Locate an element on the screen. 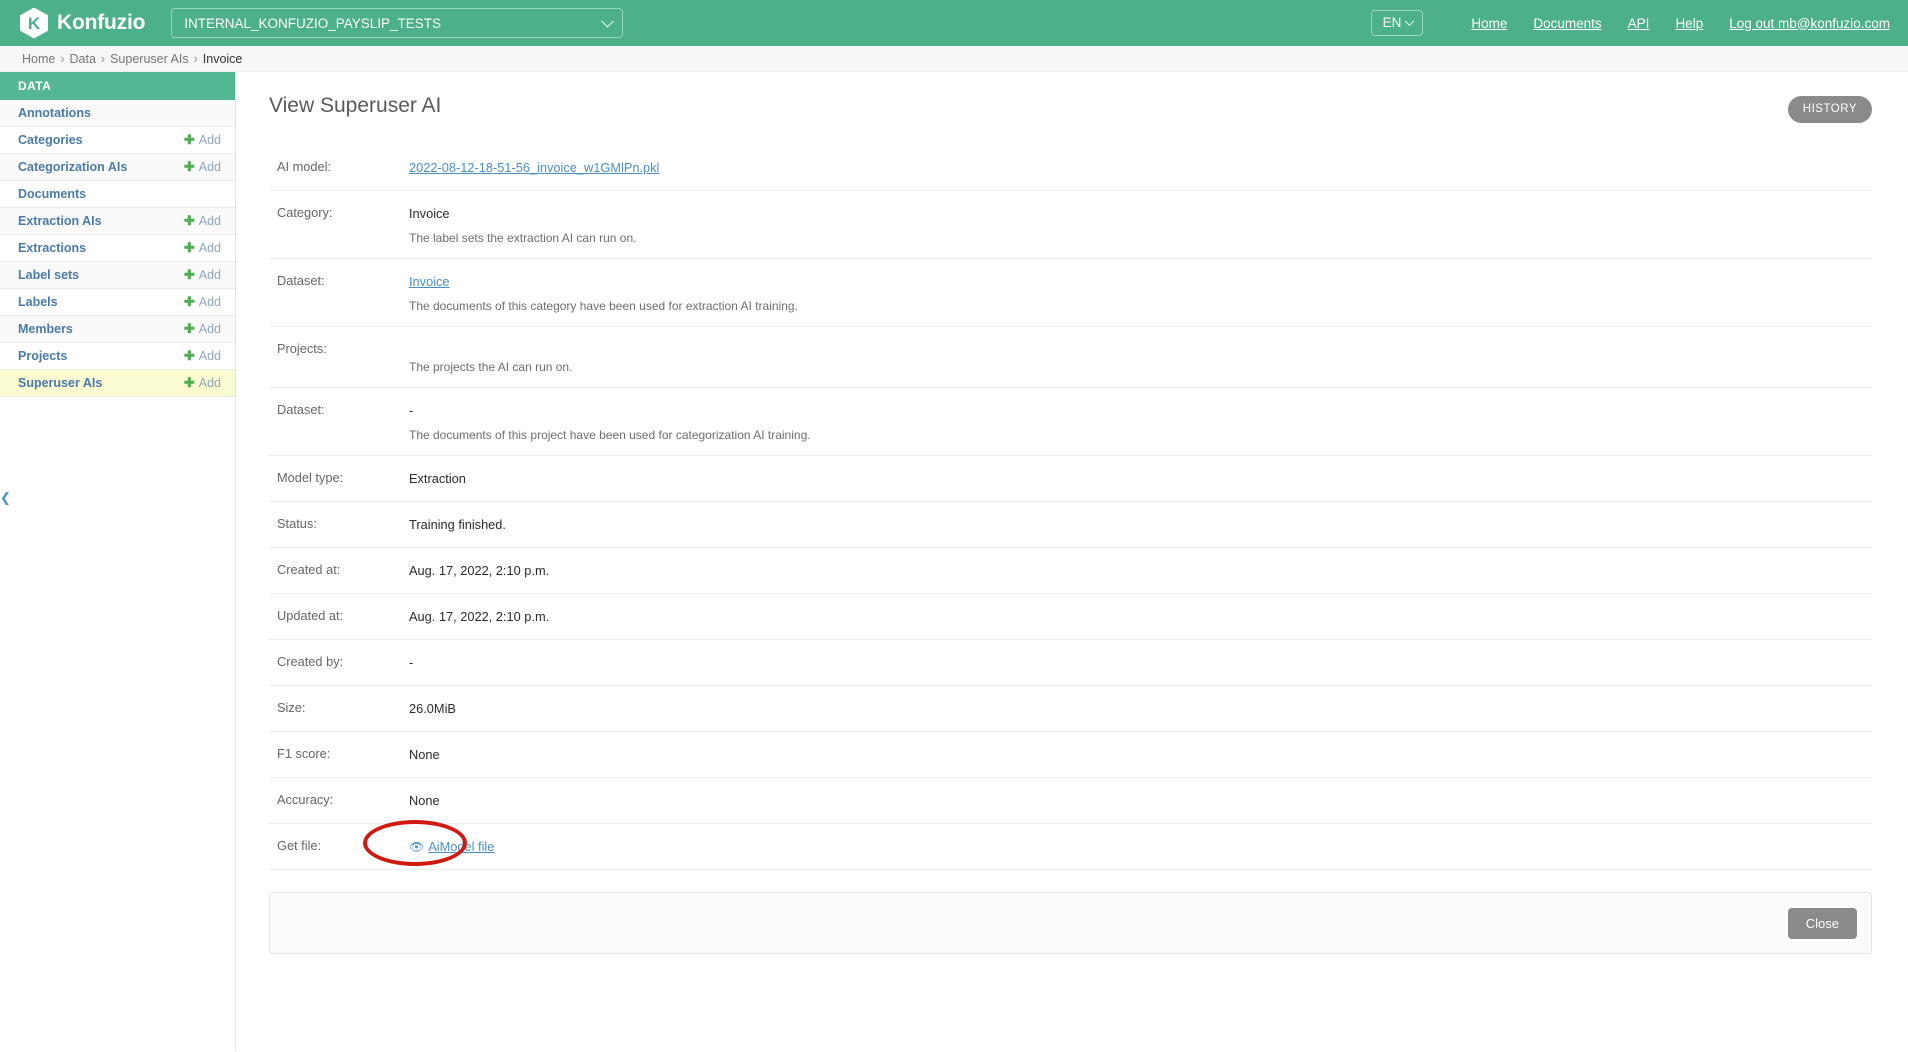  project-select: INTERNAL_KONFUZIO_PAYSLIP_TESTS is located at coordinates (397, 23).